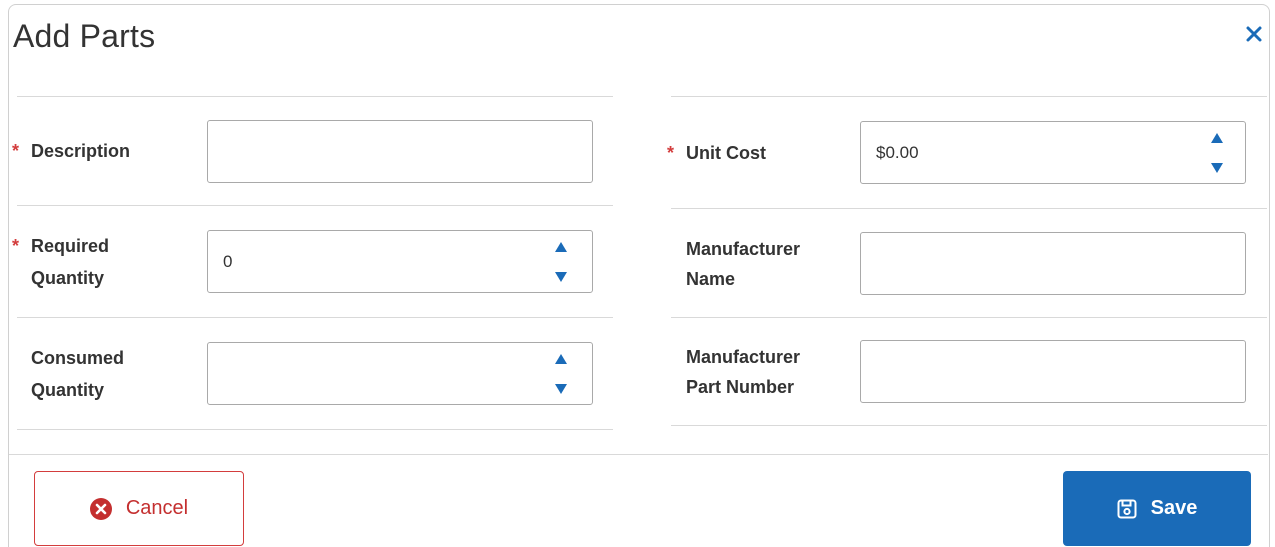 Image resolution: width=1275 pixels, height=547 pixels. Describe the element at coordinates (1053, 371) in the screenshot. I see `manufacturer-part-number-input` at that location.